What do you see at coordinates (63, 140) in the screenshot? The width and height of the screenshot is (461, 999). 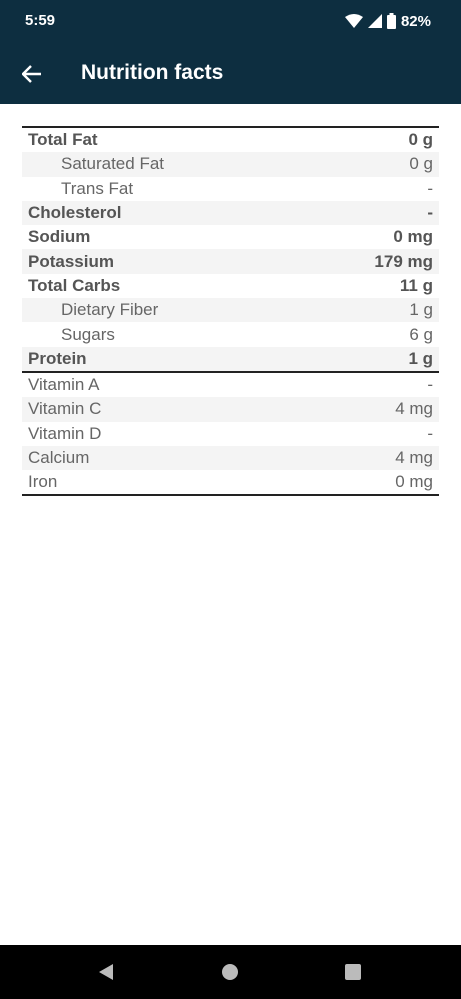 I see `nutrient-label: Total Fat` at bounding box center [63, 140].